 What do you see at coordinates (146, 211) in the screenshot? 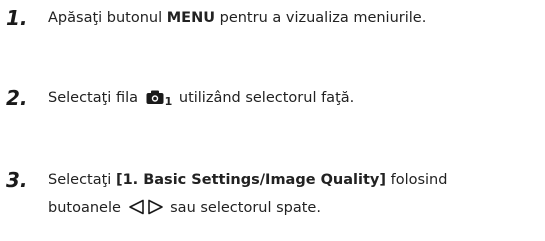
I see `left-right-arrows-icon` at bounding box center [146, 211].